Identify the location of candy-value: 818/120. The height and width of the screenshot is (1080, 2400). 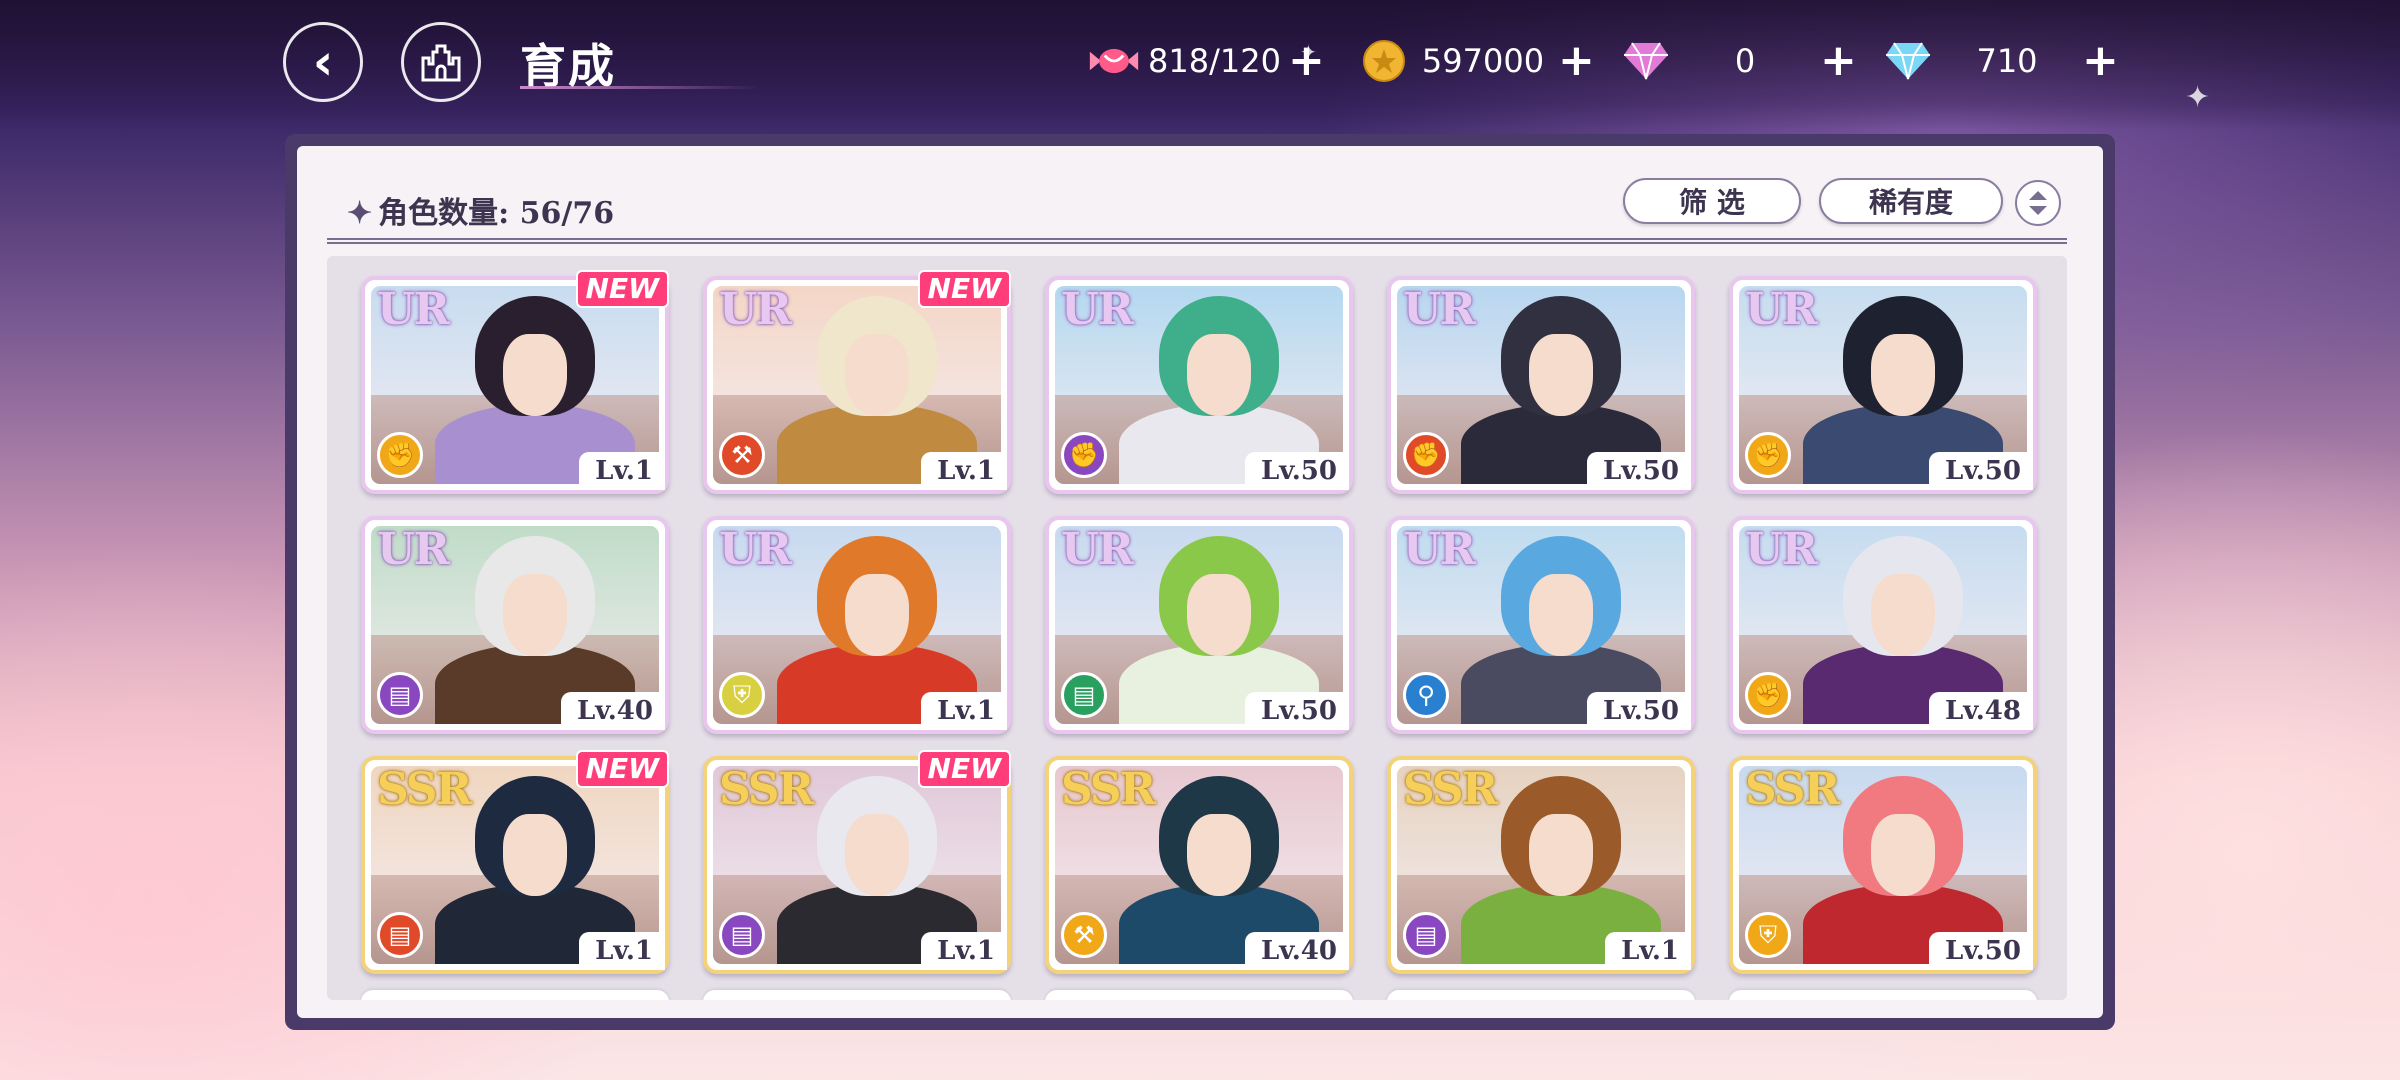
(1214, 61).